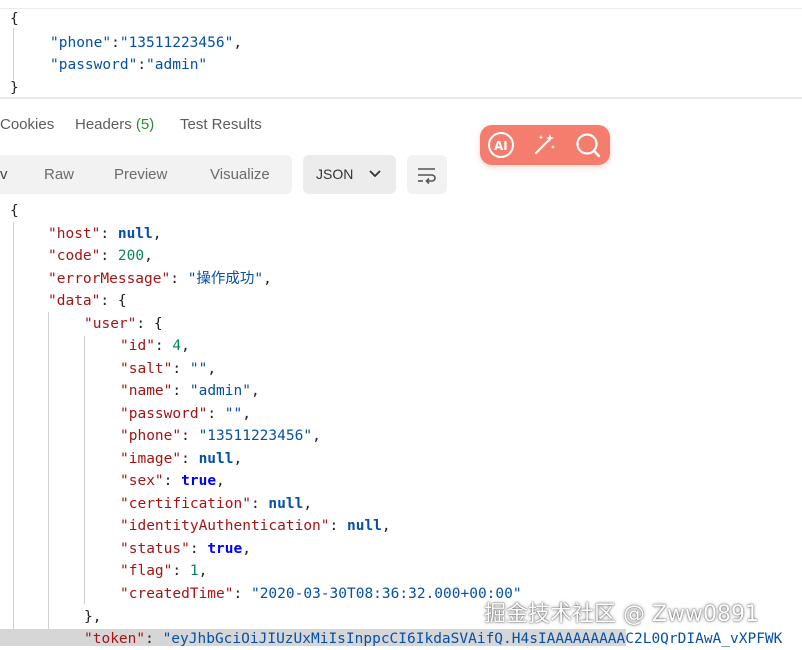 Image resolution: width=802 pixels, height=650 pixels. What do you see at coordinates (93, 617) in the screenshot?
I see `json-user-close: },` at bounding box center [93, 617].